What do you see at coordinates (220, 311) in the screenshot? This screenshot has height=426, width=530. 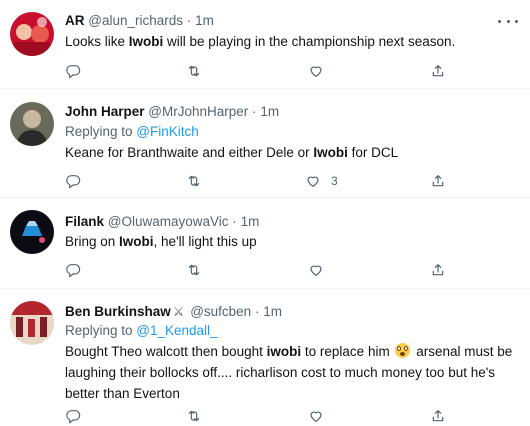 I see `handle: @sufcben` at bounding box center [220, 311].